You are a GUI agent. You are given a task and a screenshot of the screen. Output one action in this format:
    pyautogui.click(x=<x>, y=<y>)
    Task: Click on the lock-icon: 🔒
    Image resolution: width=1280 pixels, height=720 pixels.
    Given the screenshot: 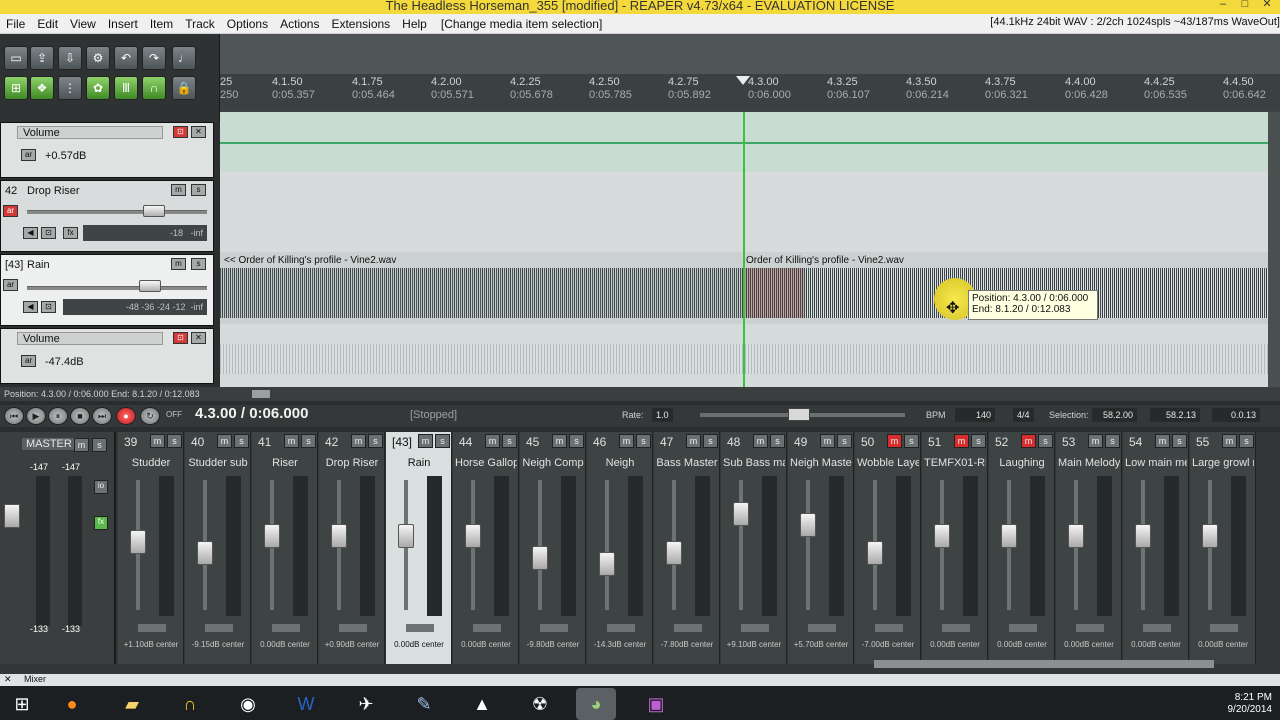 What is the action you would take?
    pyautogui.click(x=184, y=88)
    